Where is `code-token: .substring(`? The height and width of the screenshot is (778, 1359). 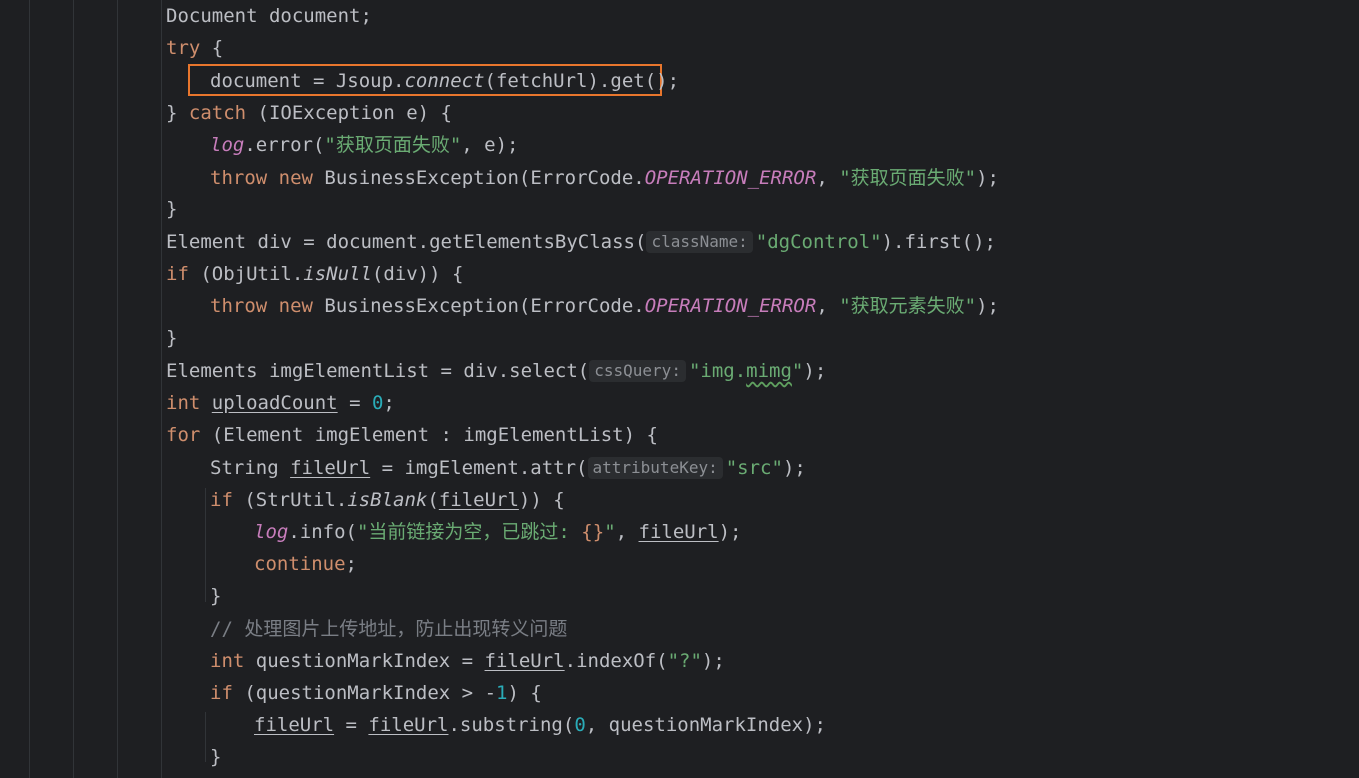
code-token: .substring( is located at coordinates (511, 725).